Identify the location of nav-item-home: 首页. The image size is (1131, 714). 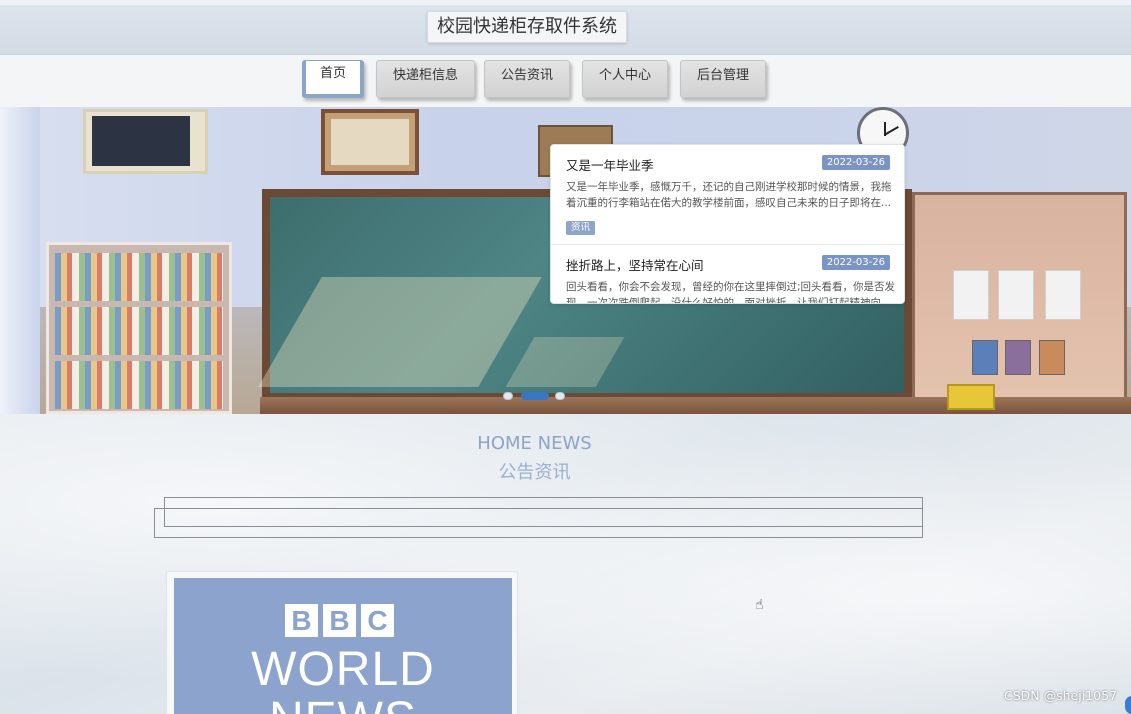
(333, 79).